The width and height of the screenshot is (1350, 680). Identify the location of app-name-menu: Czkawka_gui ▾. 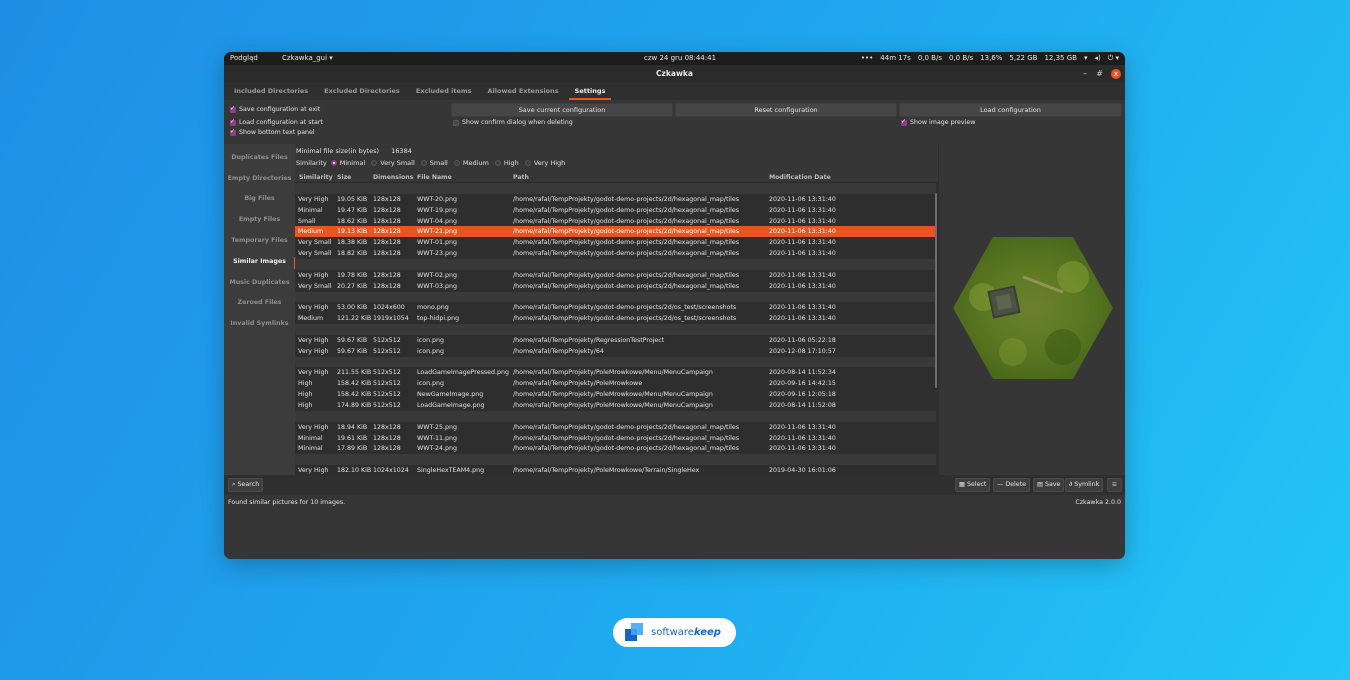
(307, 58).